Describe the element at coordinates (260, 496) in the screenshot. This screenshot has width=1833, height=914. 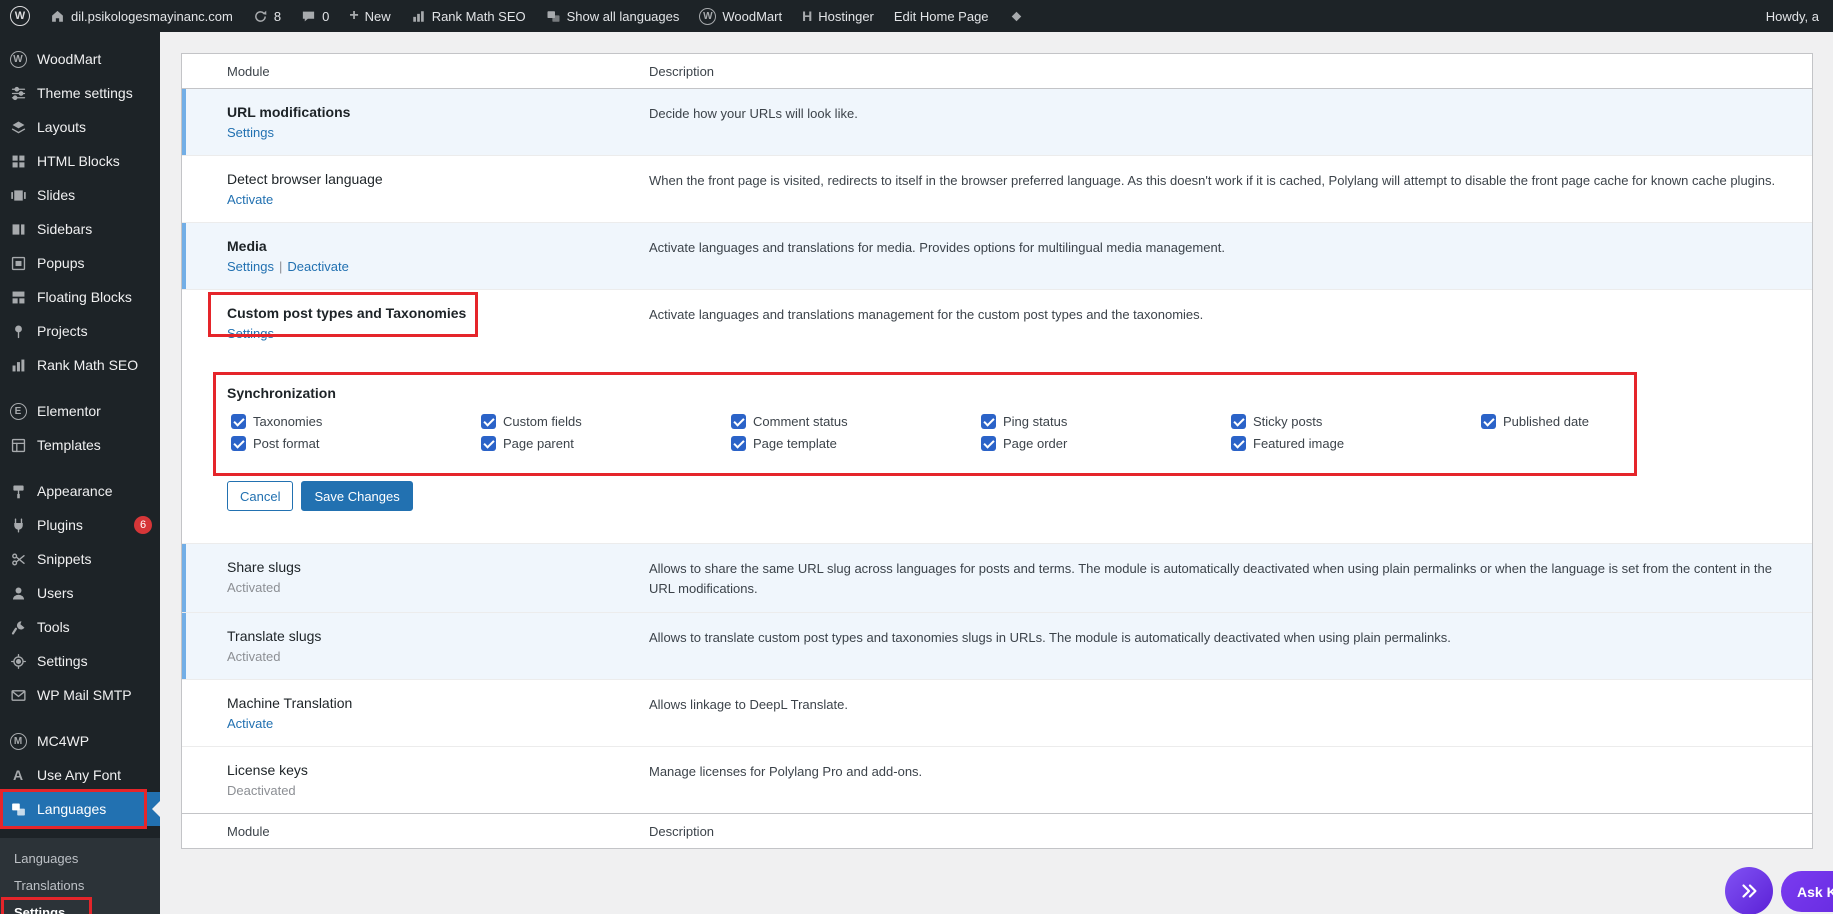
I see `cancel-button: Cancel` at that location.